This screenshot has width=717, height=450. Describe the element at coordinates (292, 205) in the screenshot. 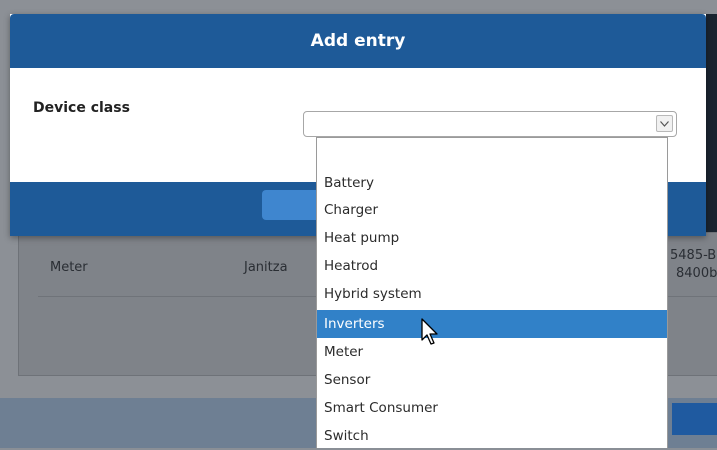

I see `dialog-submit-button` at that location.